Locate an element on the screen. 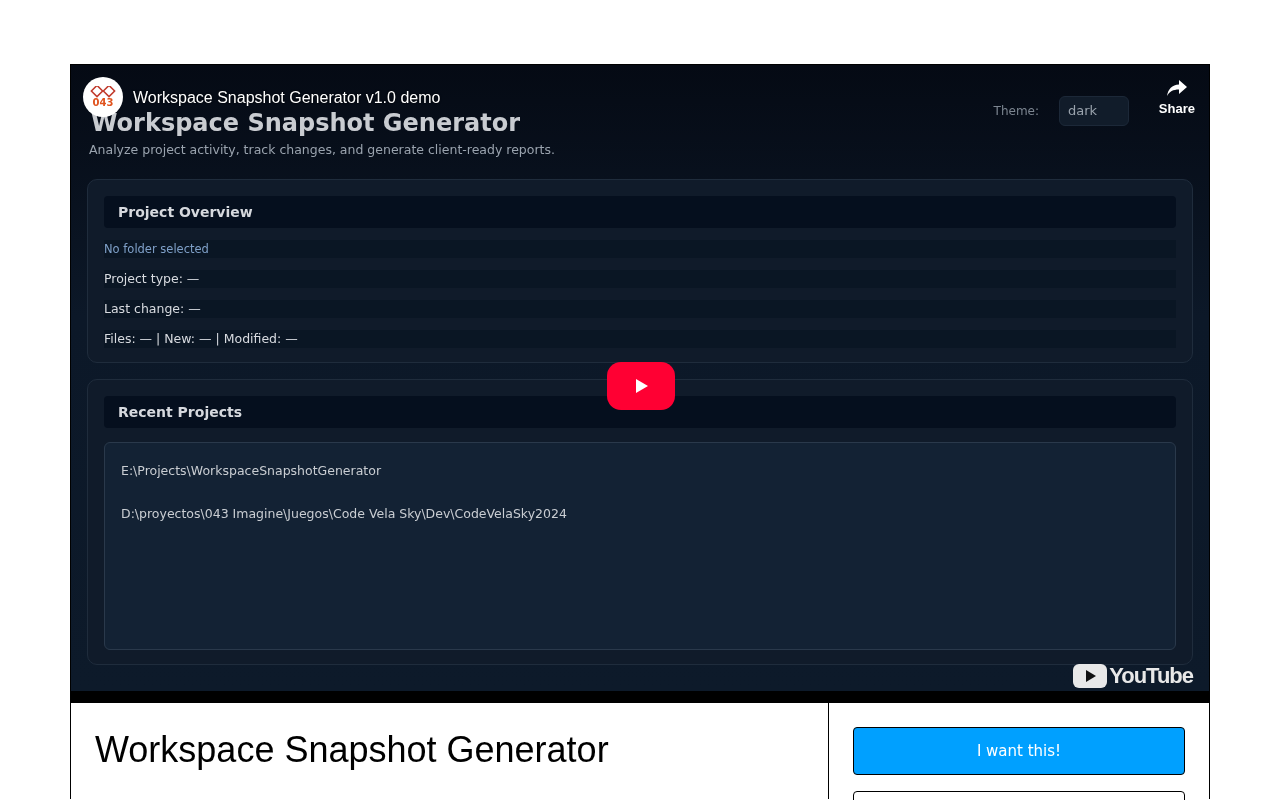 This screenshot has height=800, width=1280. project-path: E:\Projects\WorkspaceSnapshotGenerator is located at coordinates (251, 470).